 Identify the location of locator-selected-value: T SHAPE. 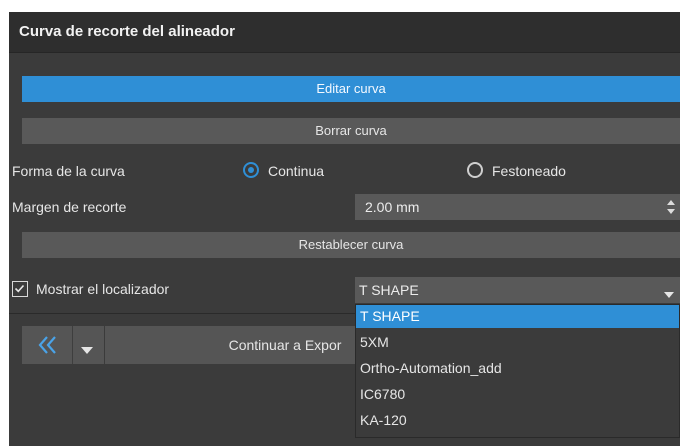
(389, 290).